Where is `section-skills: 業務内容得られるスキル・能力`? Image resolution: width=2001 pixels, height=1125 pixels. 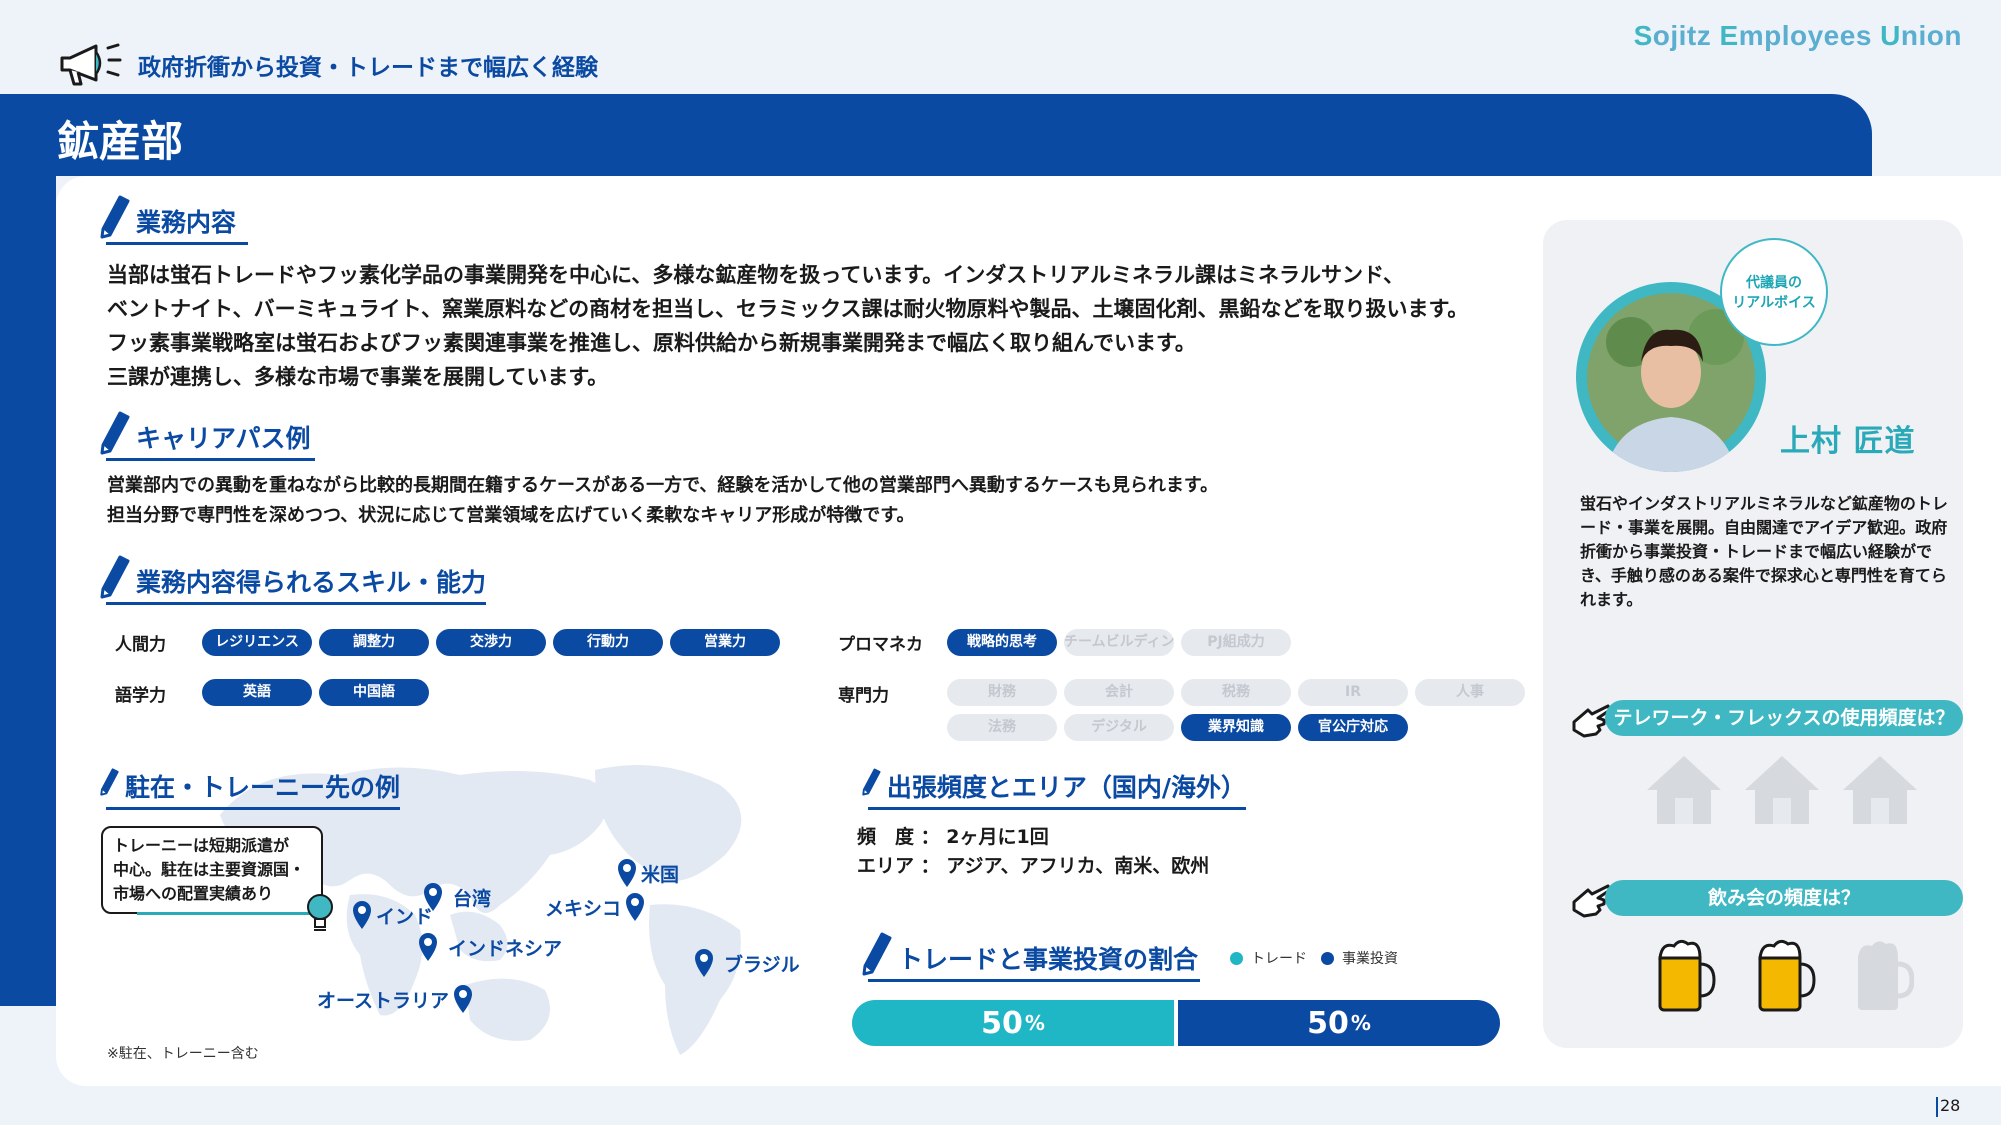
section-skills: 業務内容得られるスキル・能力 is located at coordinates (293, 580).